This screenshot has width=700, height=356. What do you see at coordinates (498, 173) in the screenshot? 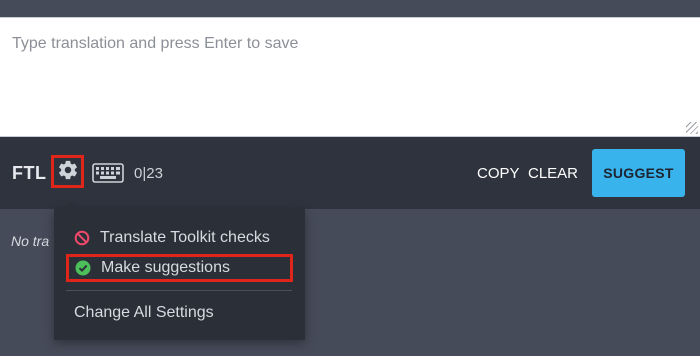
I see `copy-button: COPY` at bounding box center [498, 173].